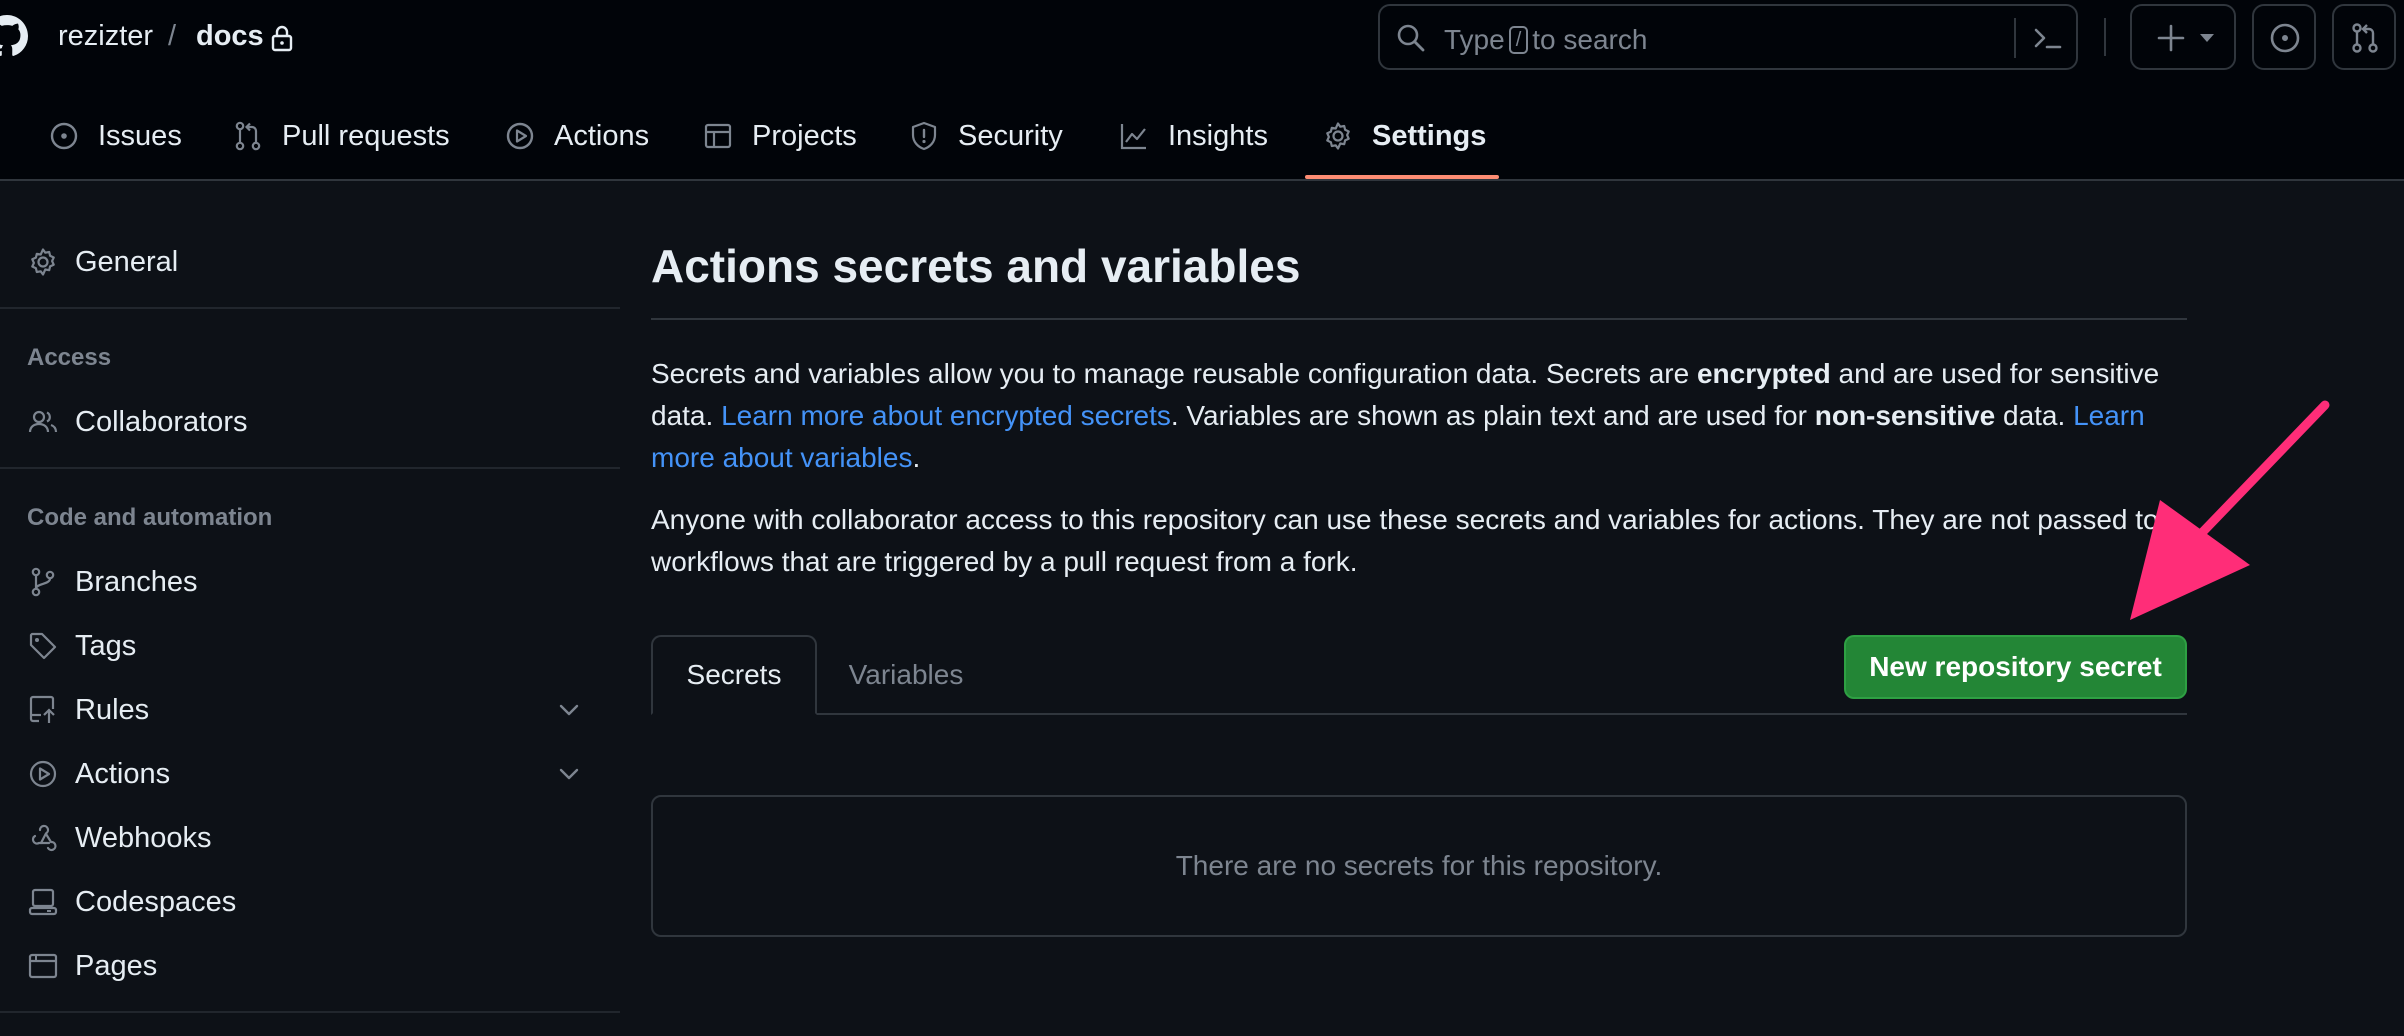 The width and height of the screenshot is (2404, 1036). Describe the element at coordinates (2015, 38) in the screenshot. I see `search-divider` at that location.